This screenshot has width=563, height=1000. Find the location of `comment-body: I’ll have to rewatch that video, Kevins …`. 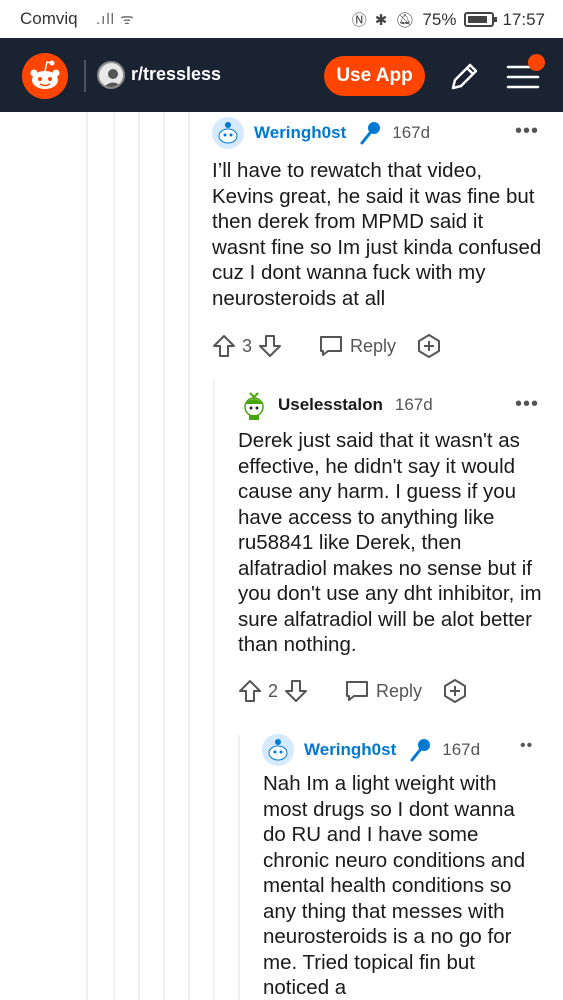

comment-body: I’ll have to rewatch that video, Kevins … is located at coordinates (377, 234).